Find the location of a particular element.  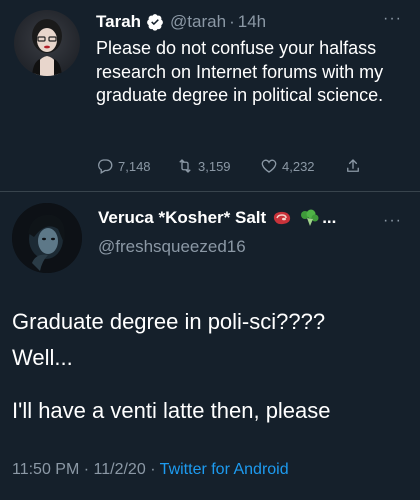

tweet-time: 14h is located at coordinates (252, 22).